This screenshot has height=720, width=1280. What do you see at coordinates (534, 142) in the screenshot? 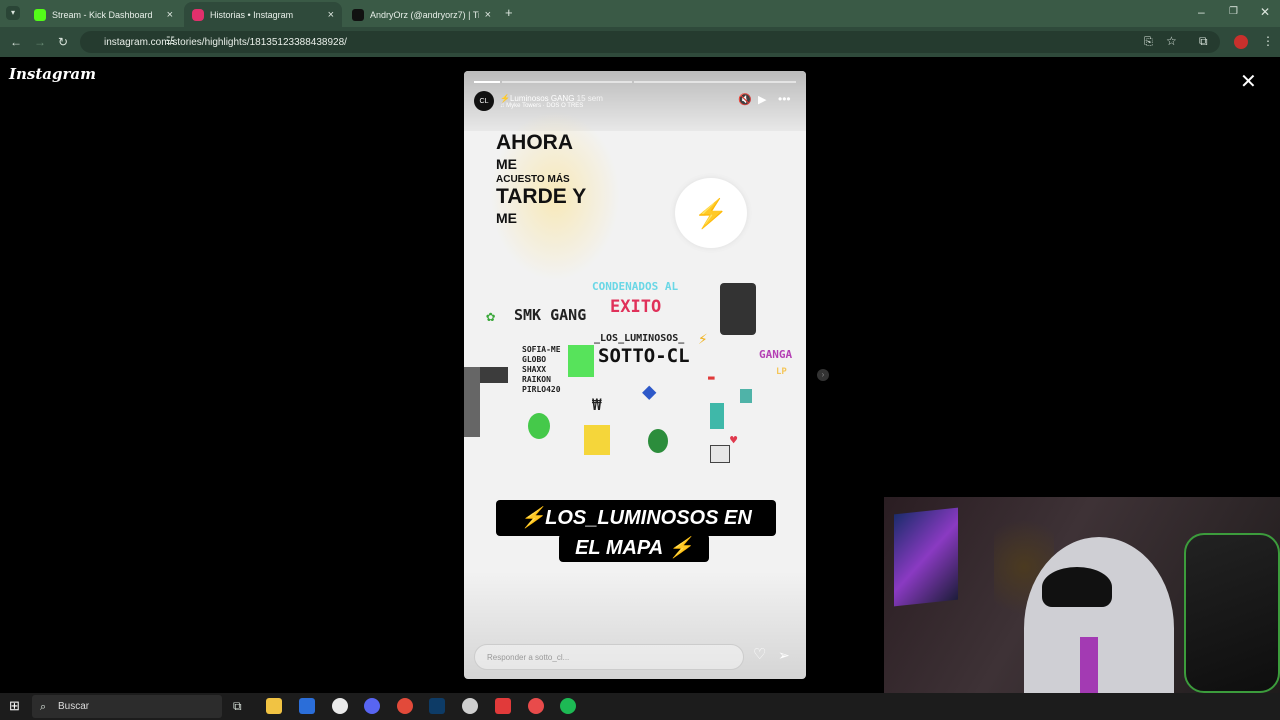
I see `story-text-line: AHORA` at bounding box center [534, 142].